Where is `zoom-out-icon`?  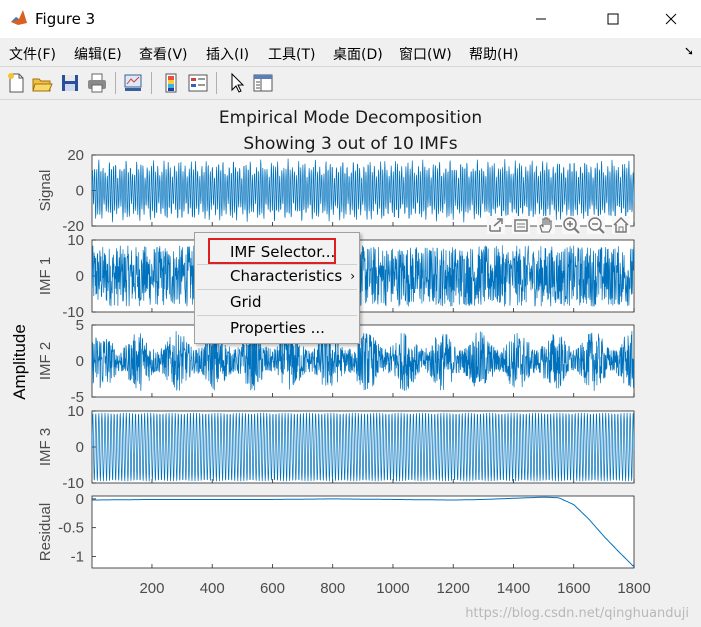
zoom-out-icon is located at coordinates (596, 225).